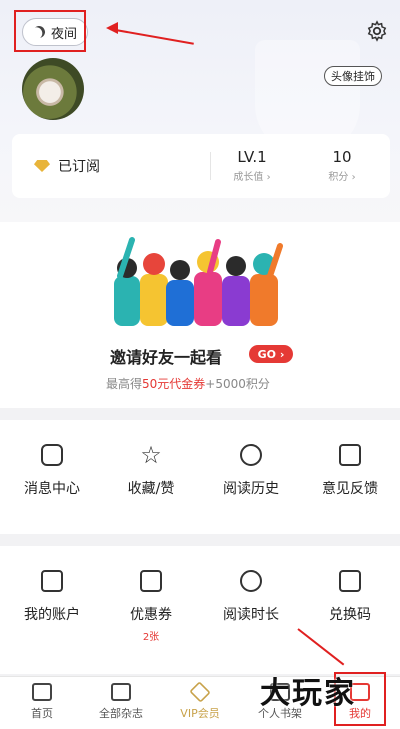 This screenshot has height=729, width=400. Describe the element at coordinates (151, 581) in the screenshot. I see `coupon-icon` at that location.